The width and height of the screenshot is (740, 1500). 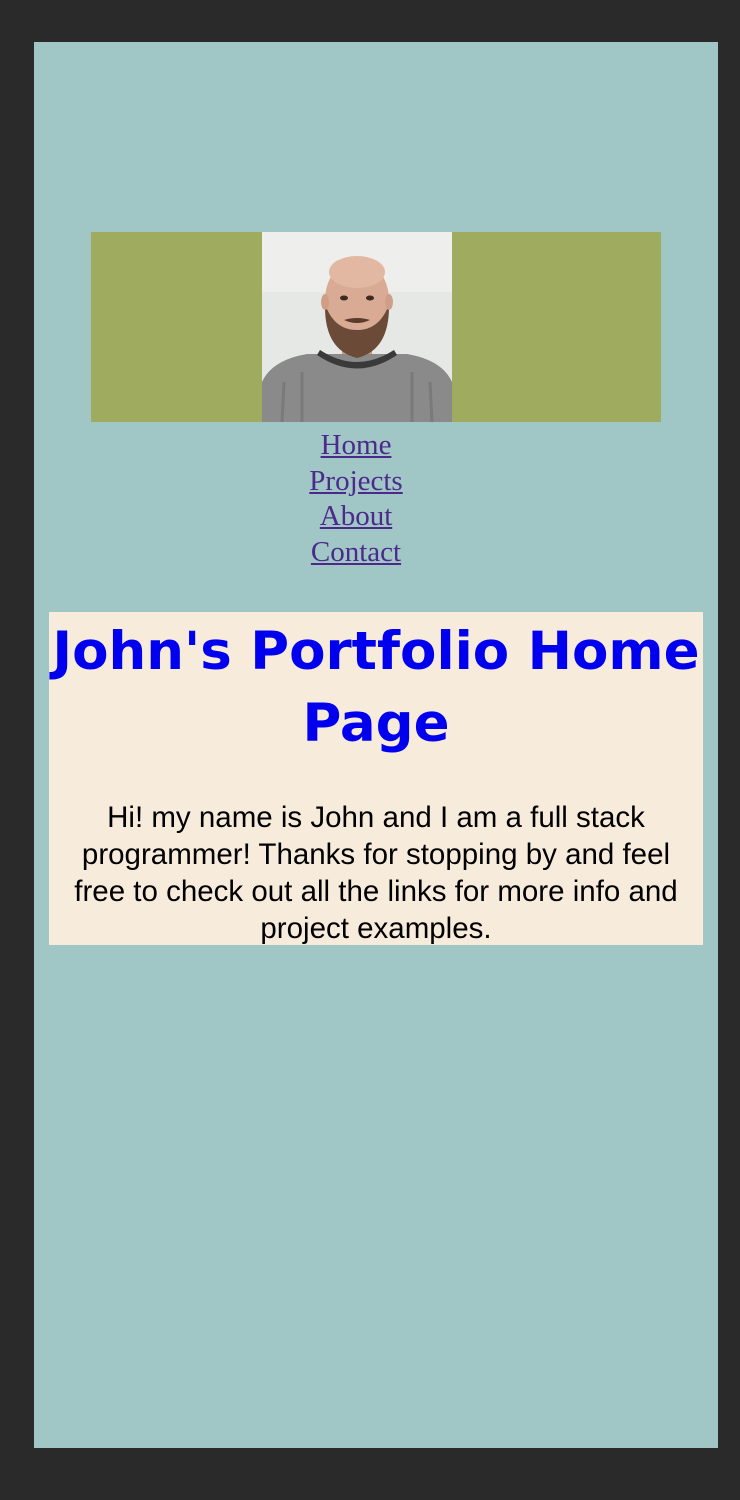 I want to click on nav-link-contact: Contact, so click(x=356, y=553).